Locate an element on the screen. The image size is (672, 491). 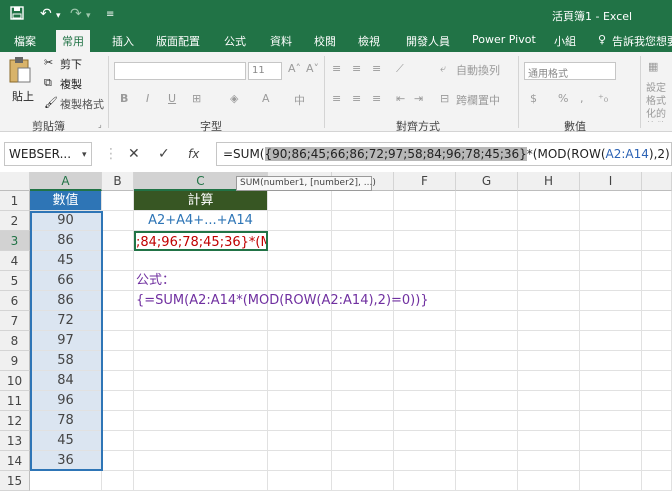
merge-center-icon: ⊟ is located at coordinates (444, 98).